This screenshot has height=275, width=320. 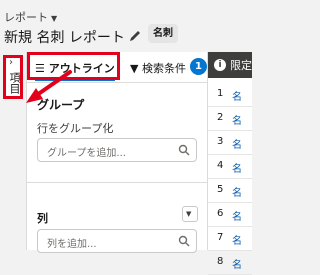 I want to click on filter-icon: ▼, so click(x=134, y=68).